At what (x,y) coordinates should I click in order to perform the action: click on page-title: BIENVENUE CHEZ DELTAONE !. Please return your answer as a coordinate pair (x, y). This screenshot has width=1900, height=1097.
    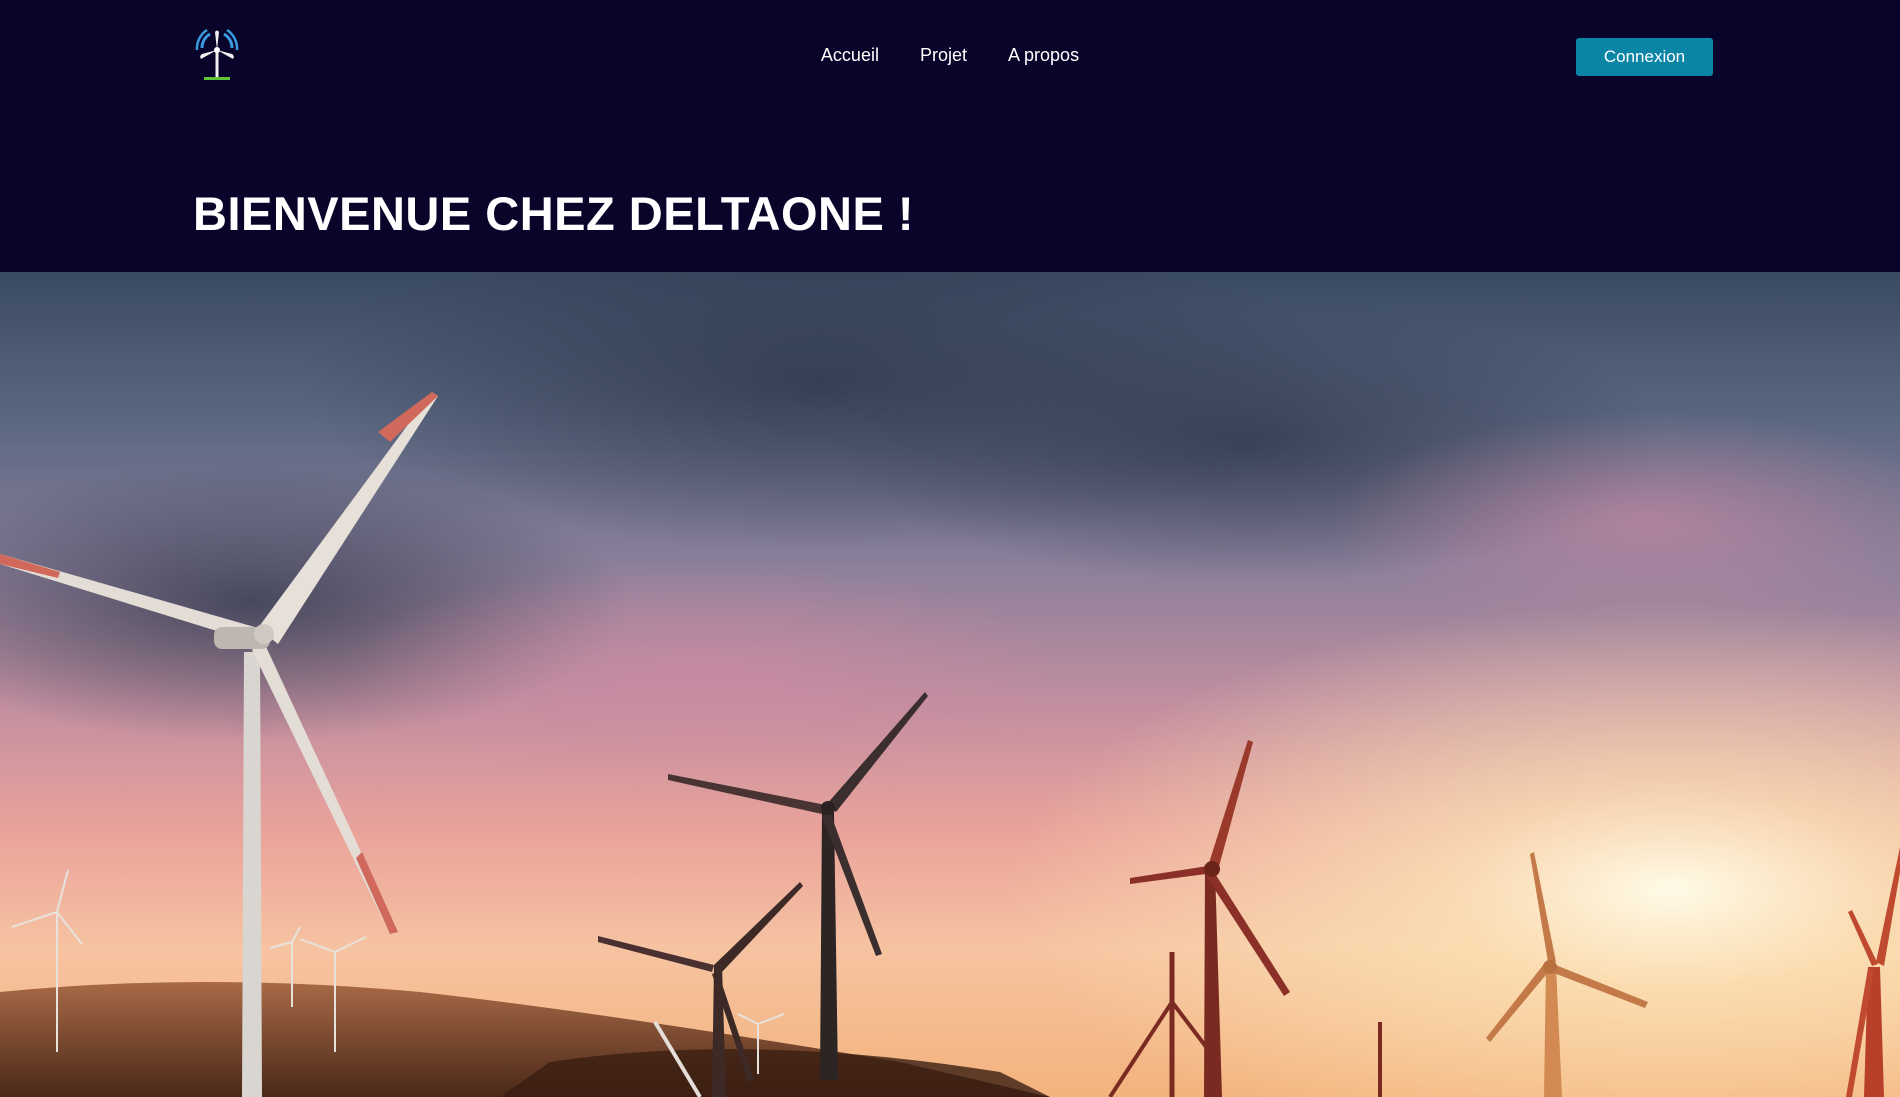
    Looking at the image, I should click on (554, 213).